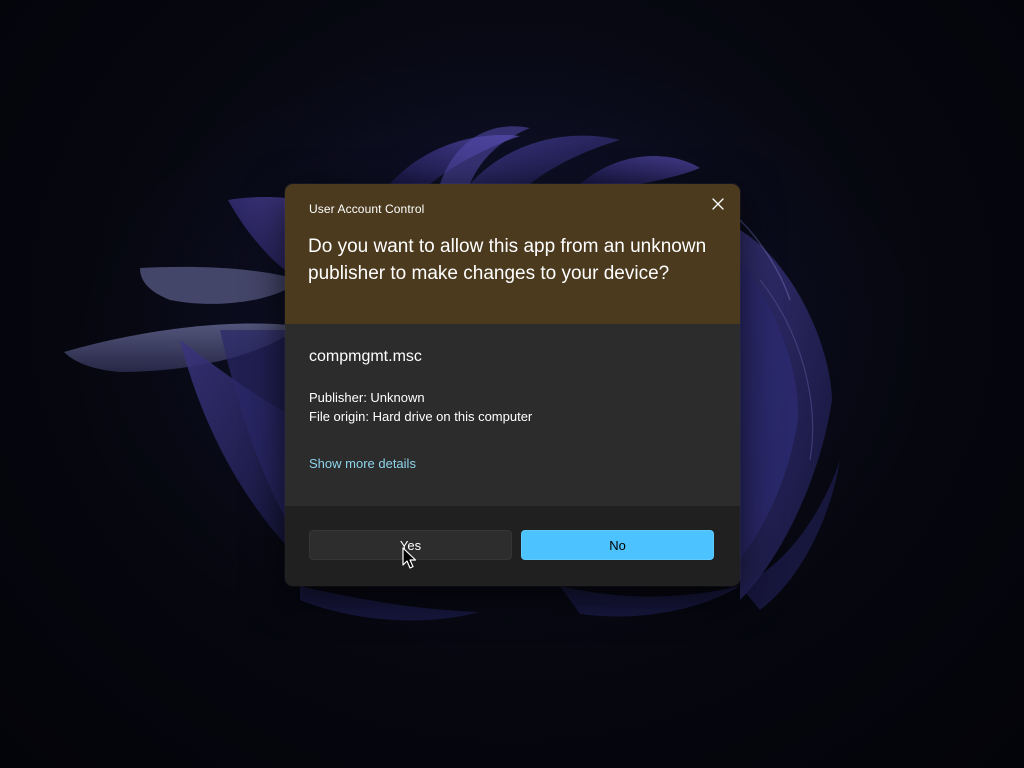 The height and width of the screenshot is (768, 1024). What do you see at coordinates (512, 546) in the screenshot?
I see `uac-footer: Yes No` at bounding box center [512, 546].